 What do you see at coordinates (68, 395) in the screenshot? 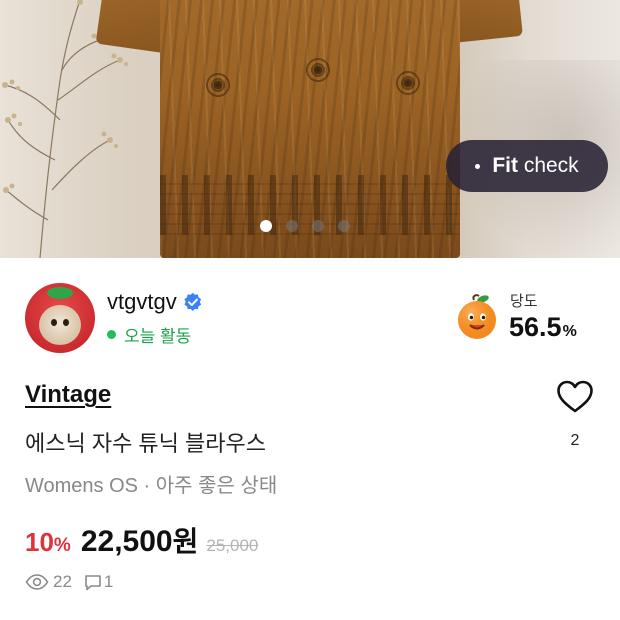
I see `brand-link: Vintage` at bounding box center [68, 395].